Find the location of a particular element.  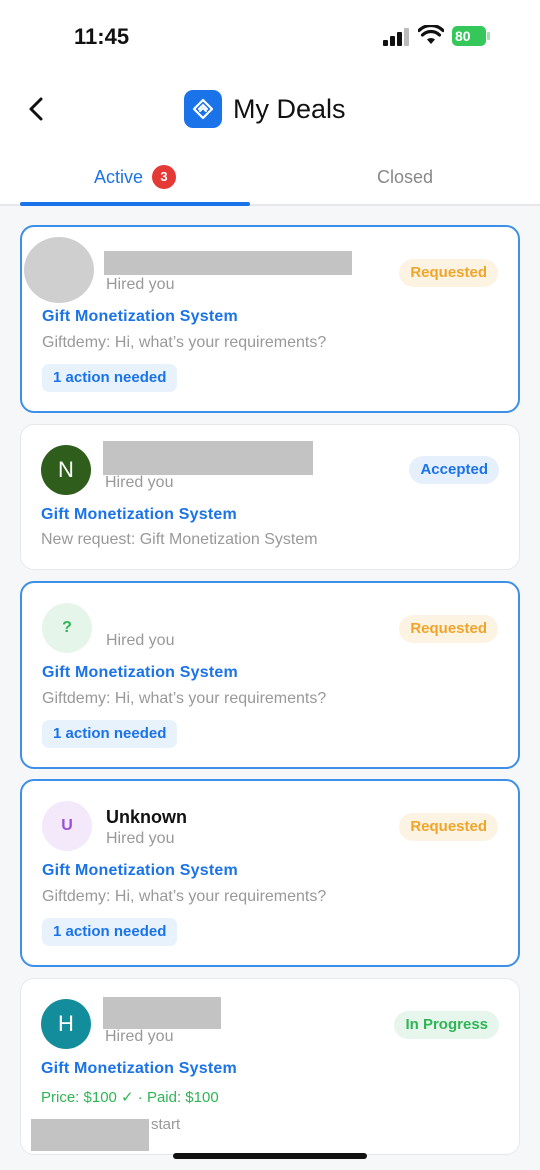

avatar is located at coordinates (59, 270).